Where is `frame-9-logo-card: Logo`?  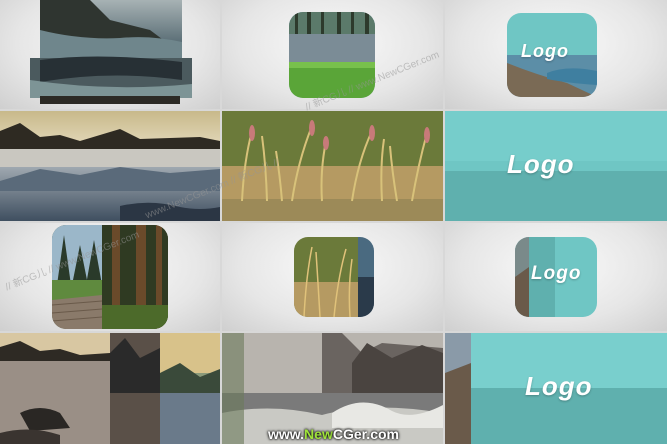
frame-9-logo-card: Logo is located at coordinates (556, 277).